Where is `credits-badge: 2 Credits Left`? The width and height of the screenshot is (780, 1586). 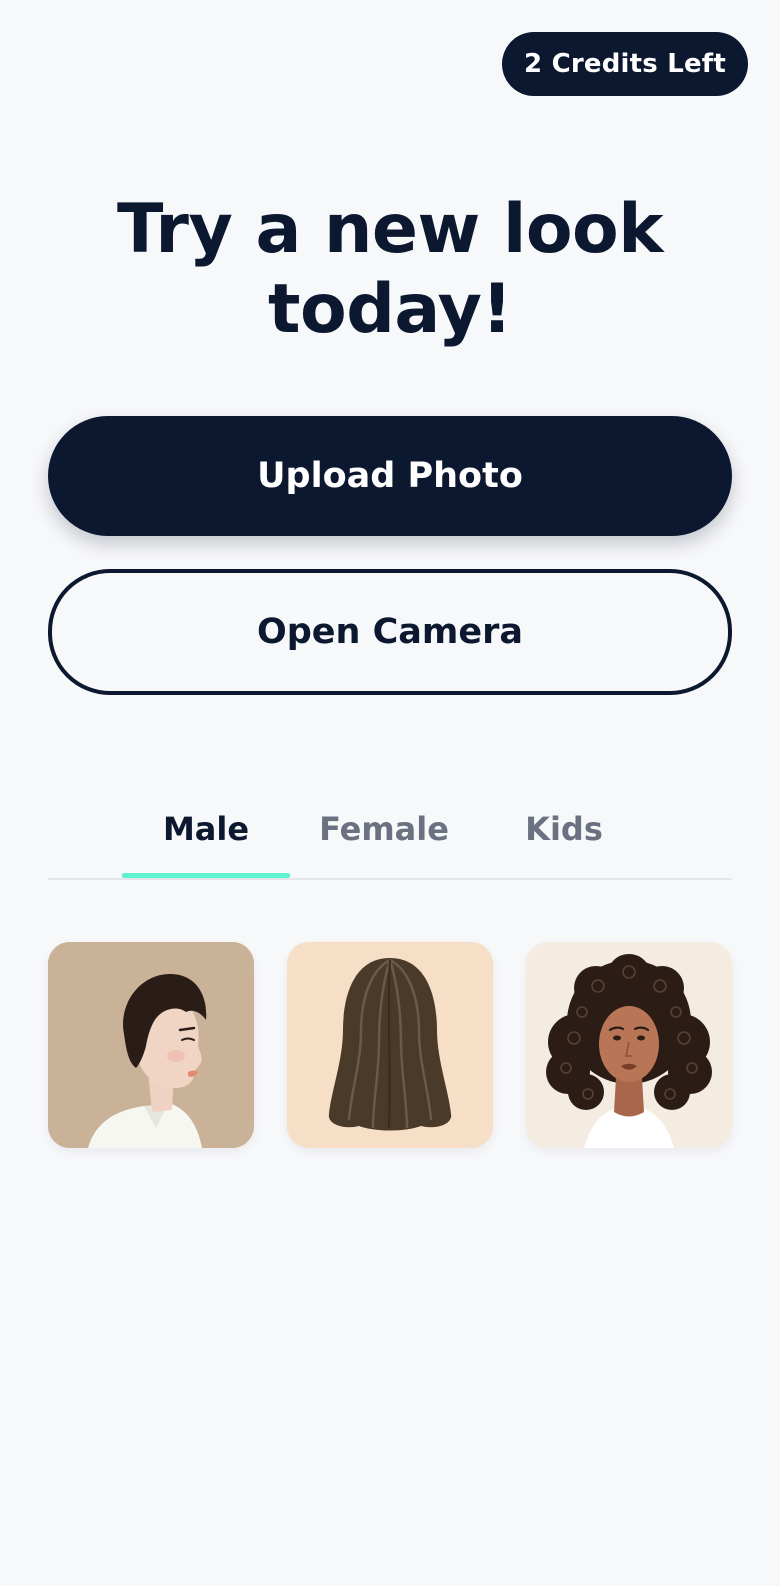
credits-badge: 2 Credits Left is located at coordinates (625, 64).